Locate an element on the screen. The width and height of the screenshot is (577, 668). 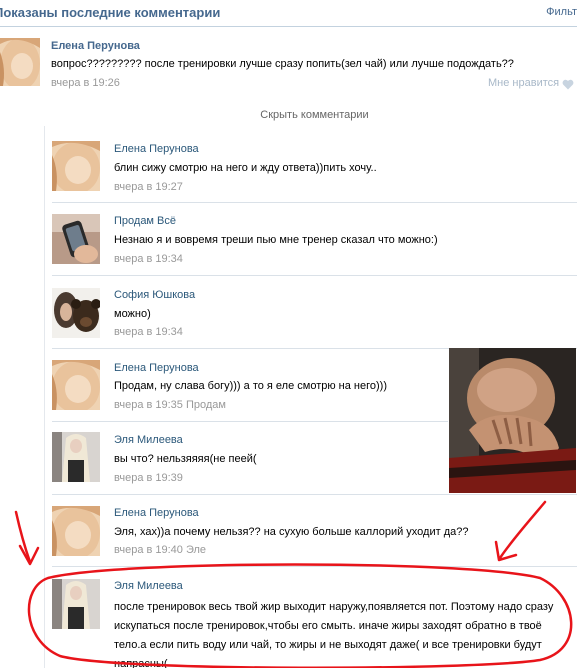
filter-link: Фильт is located at coordinates (561, 12).